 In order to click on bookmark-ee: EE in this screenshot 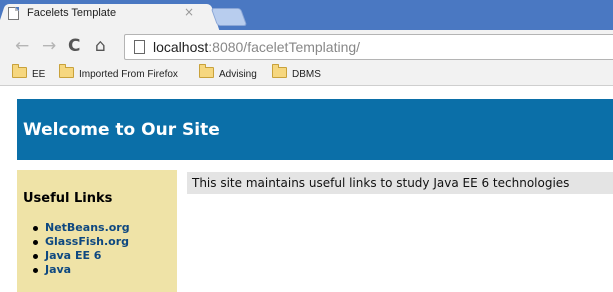, I will do `click(29, 72)`.